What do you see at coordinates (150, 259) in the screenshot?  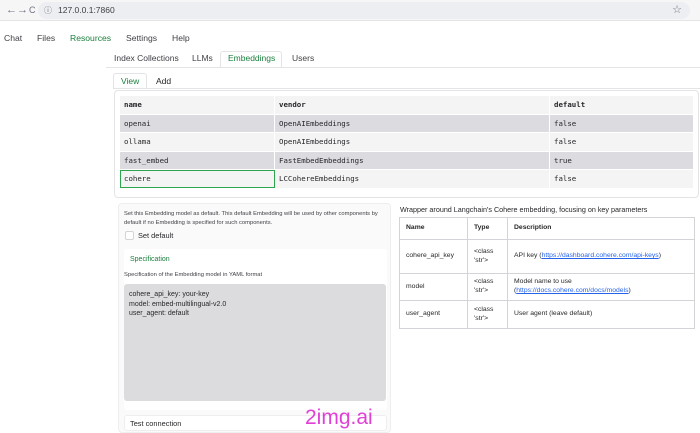 I see `specification-title: Specification` at bounding box center [150, 259].